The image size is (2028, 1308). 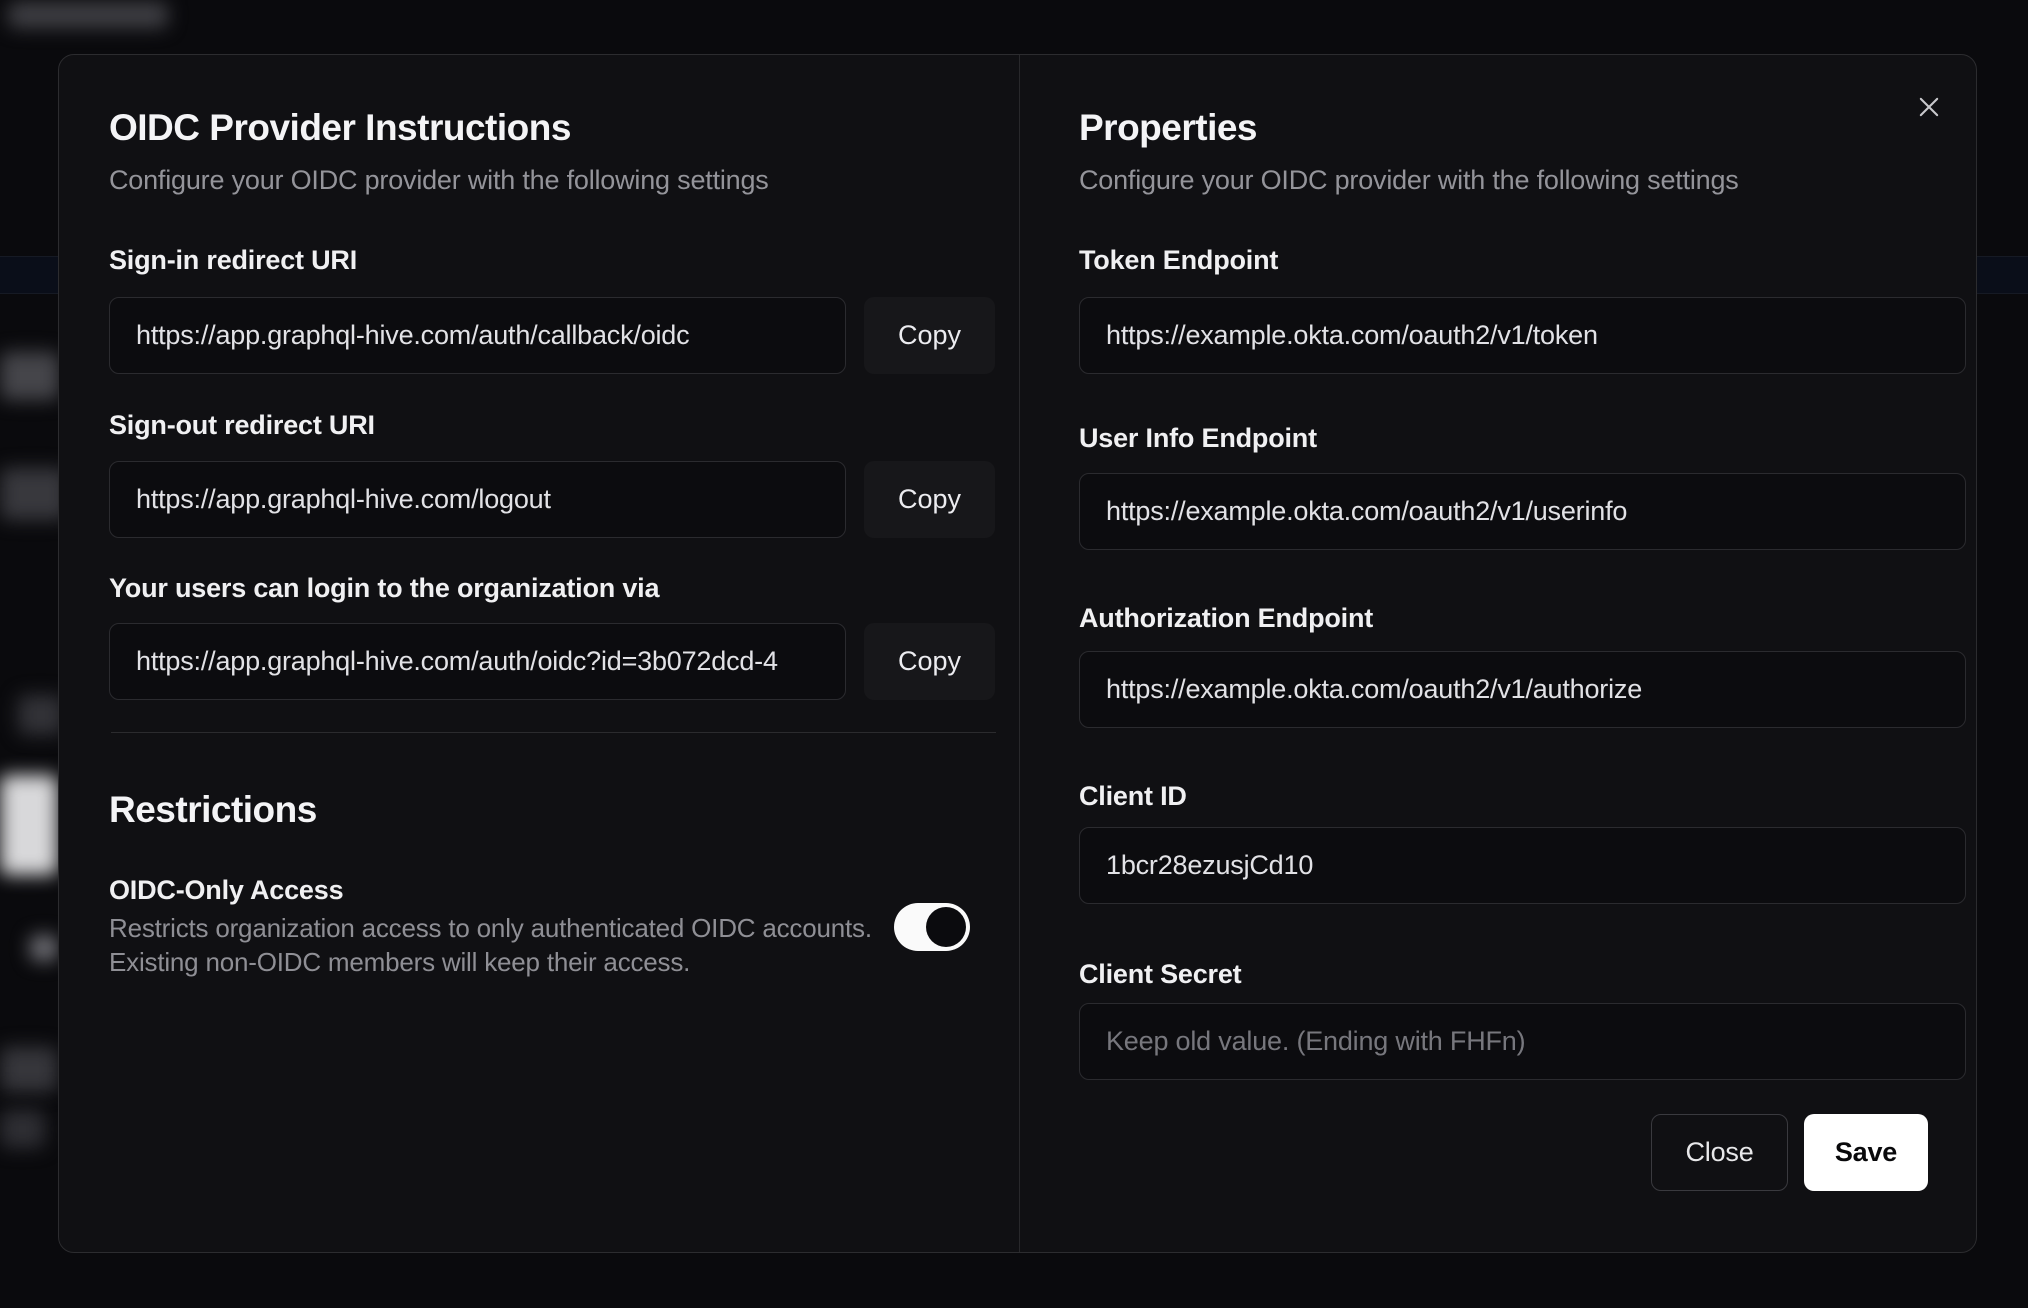 What do you see at coordinates (340, 127) in the screenshot?
I see `instructions-title: OIDC Provider Instructions` at bounding box center [340, 127].